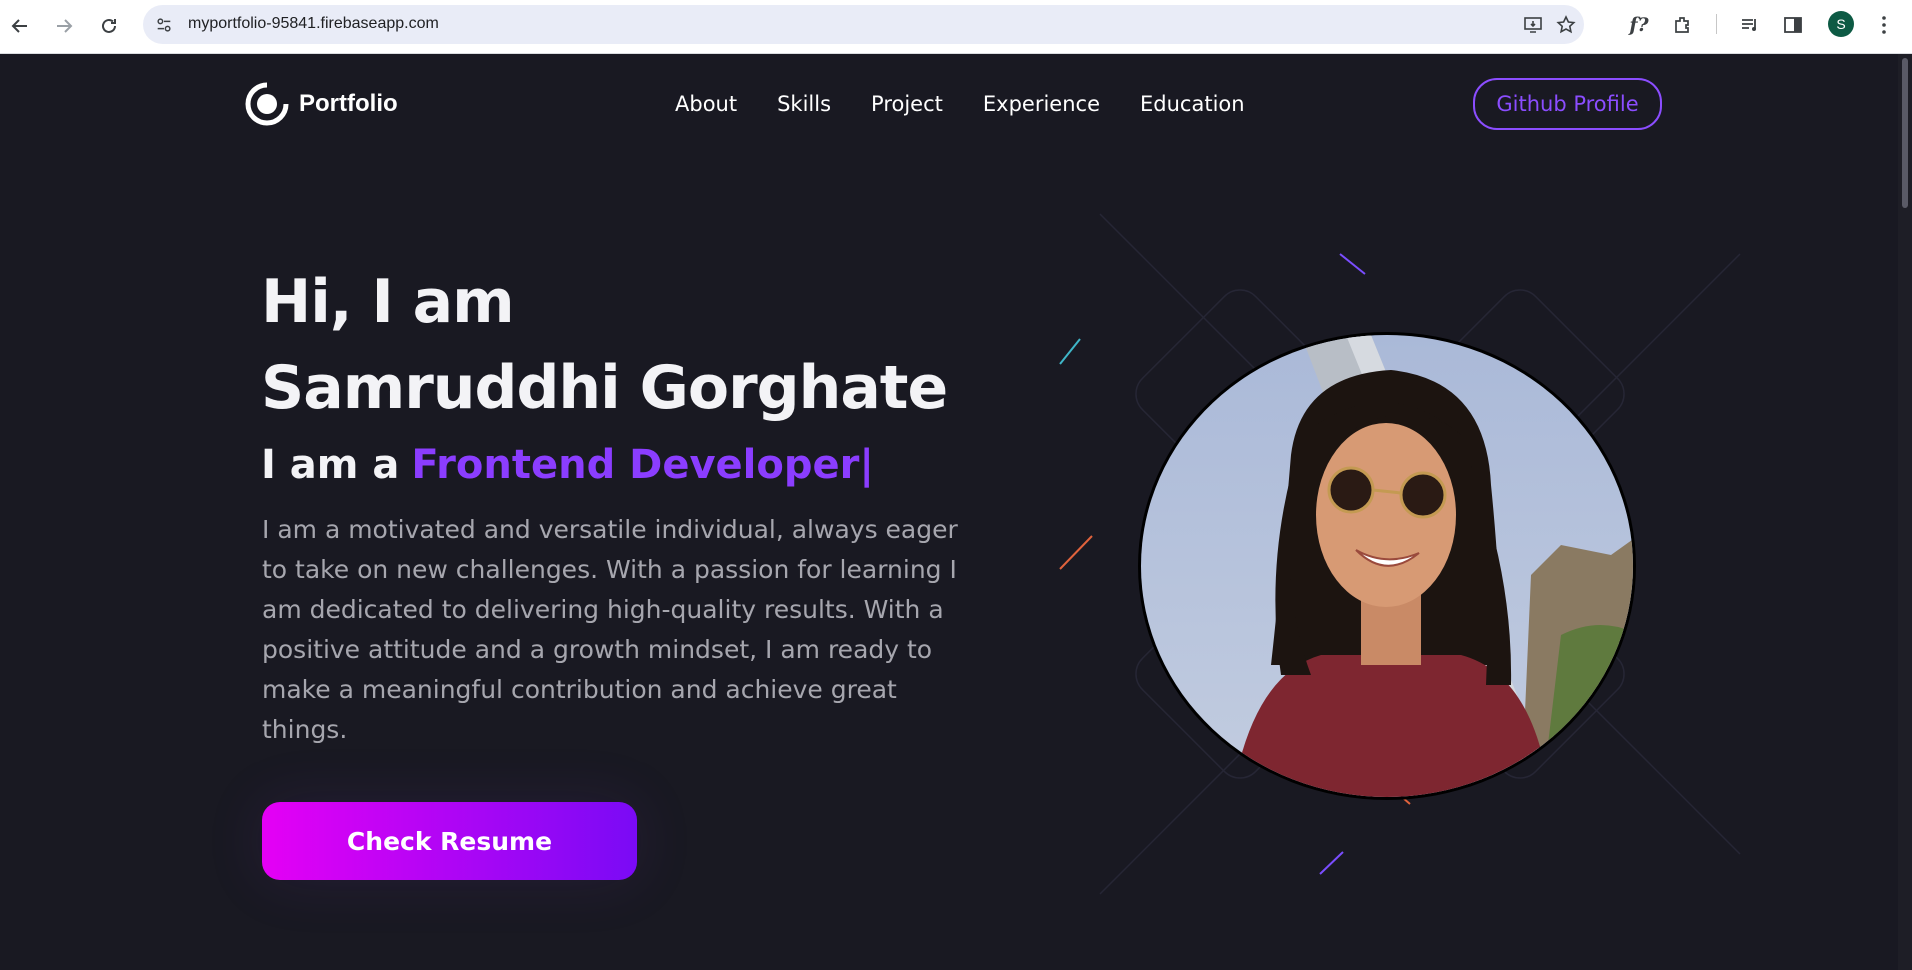 This screenshot has height=970, width=1912. What do you see at coordinates (1041, 104) in the screenshot?
I see `nav-experience: Experience` at bounding box center [1041, 104].